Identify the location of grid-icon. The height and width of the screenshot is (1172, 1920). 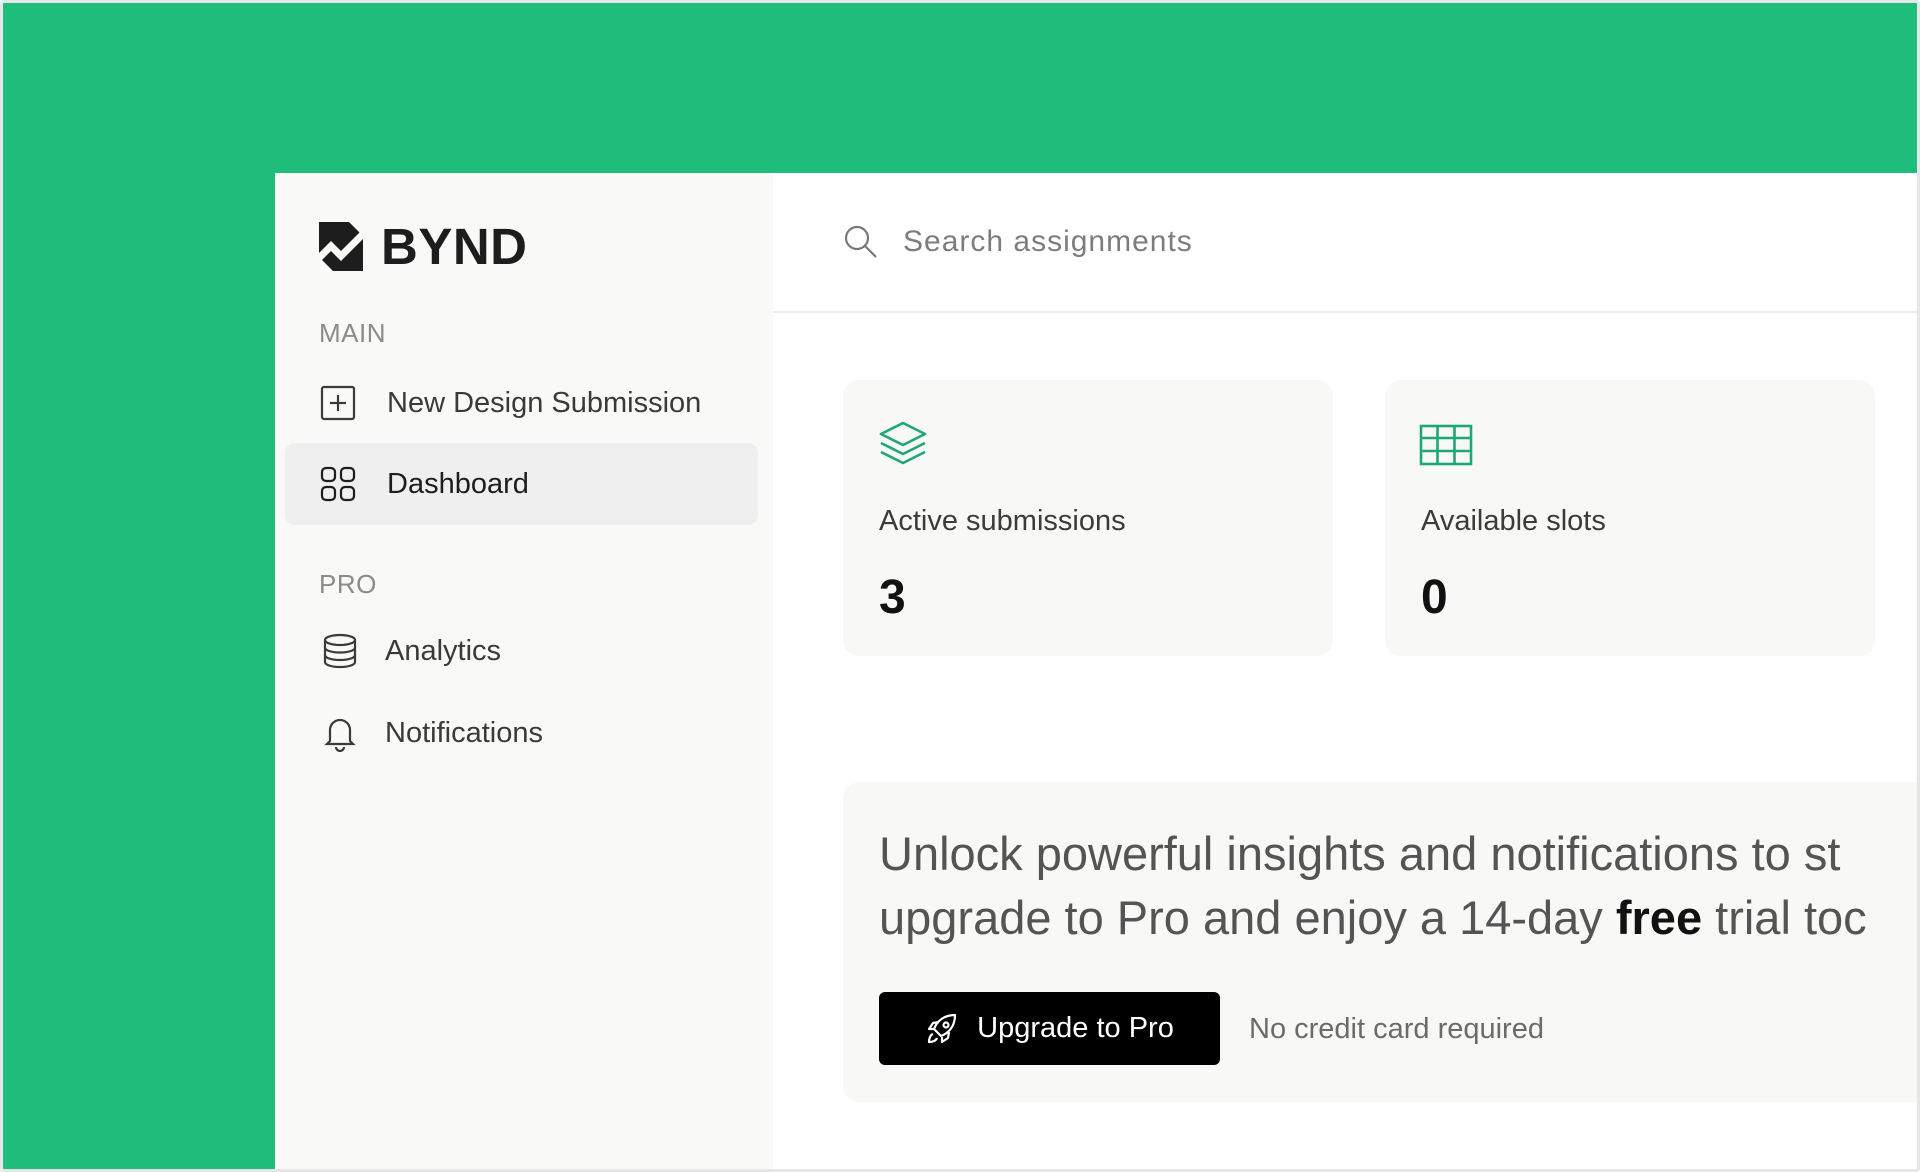
(338, 484).